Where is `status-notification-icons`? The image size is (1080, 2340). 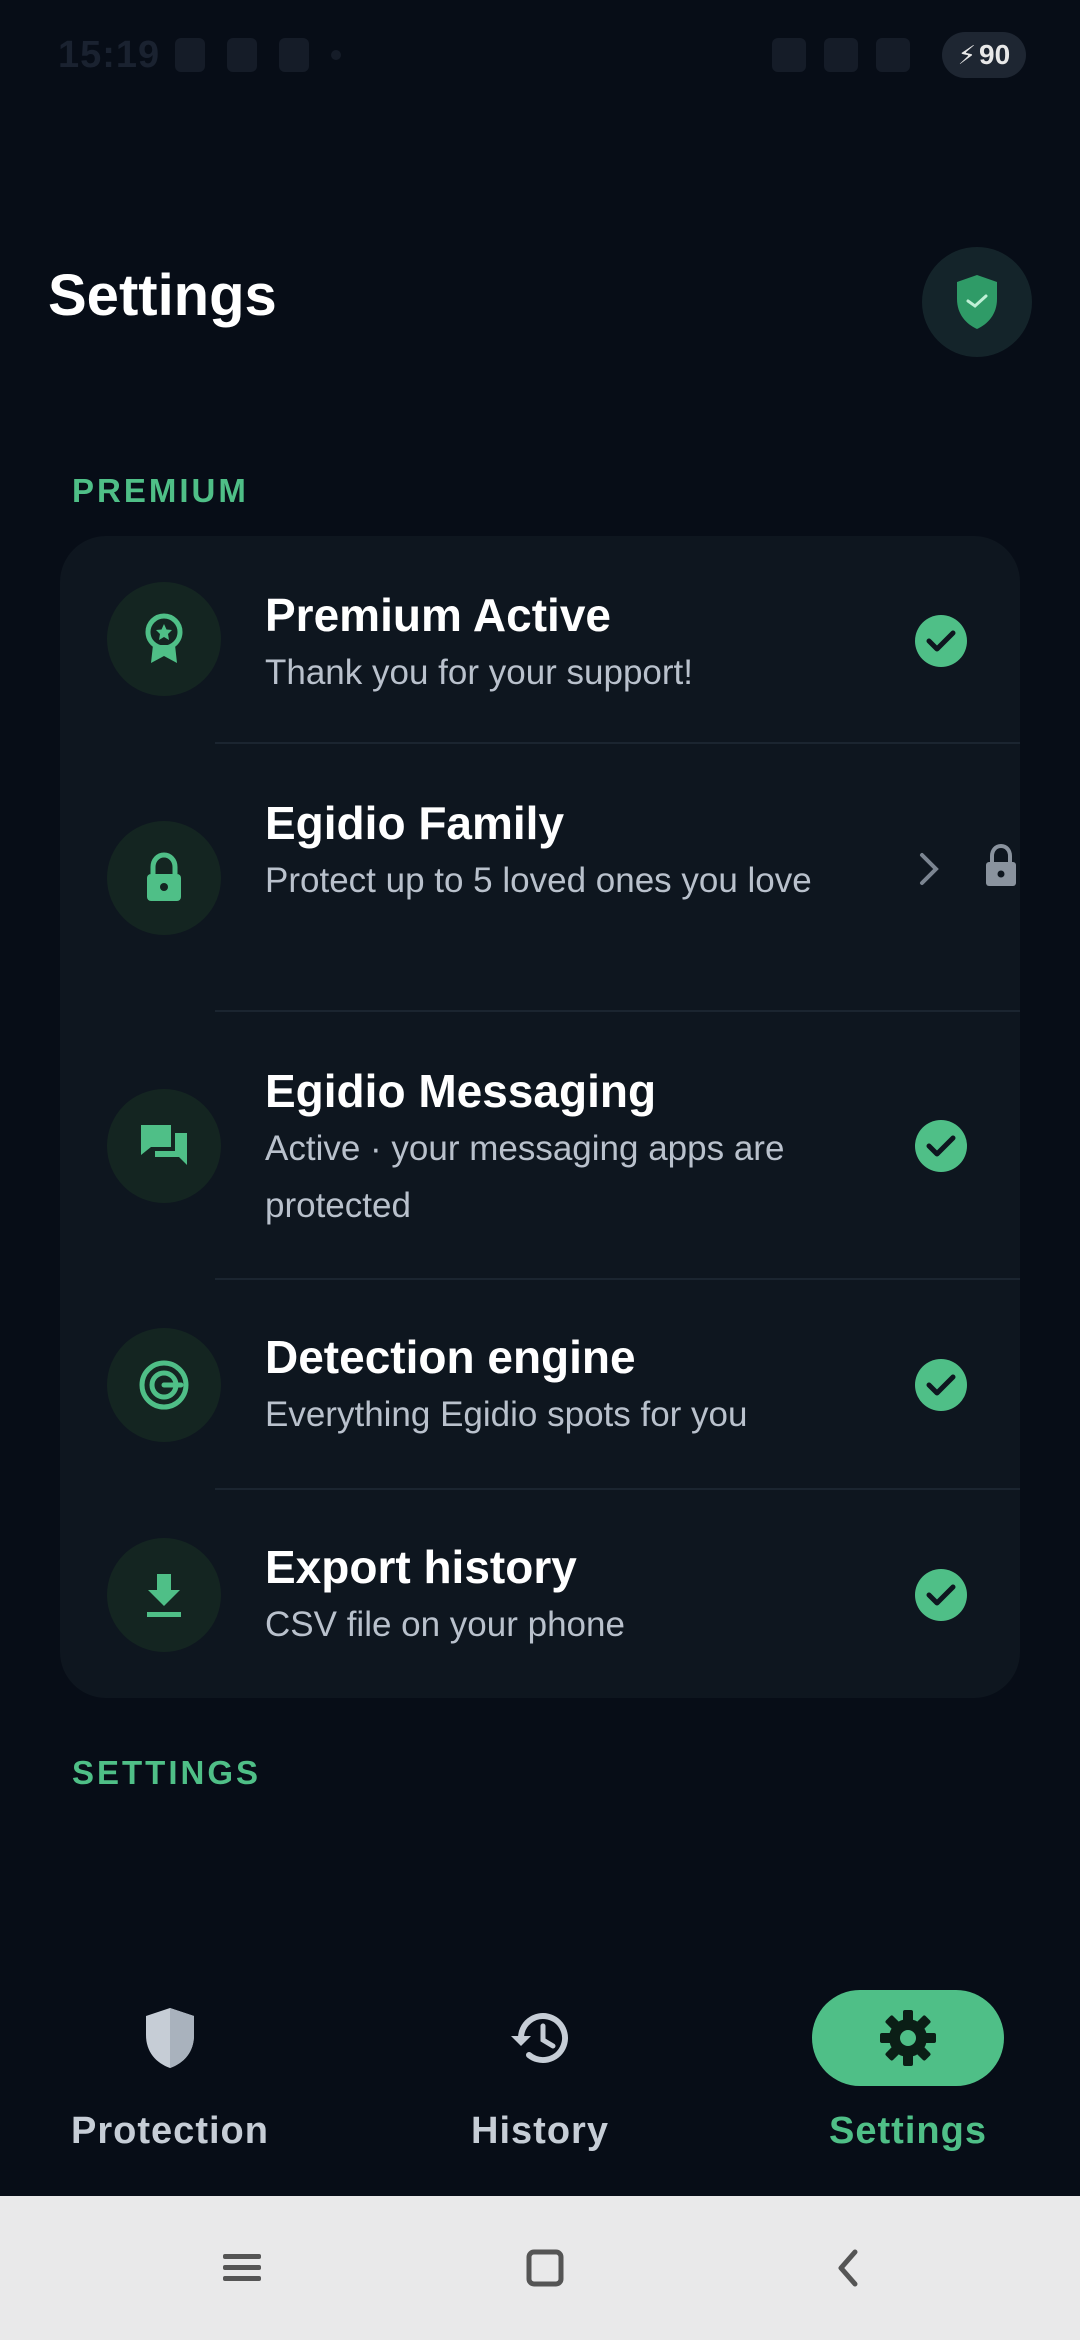
status-notification-icons is located at coordinates (258, 55).